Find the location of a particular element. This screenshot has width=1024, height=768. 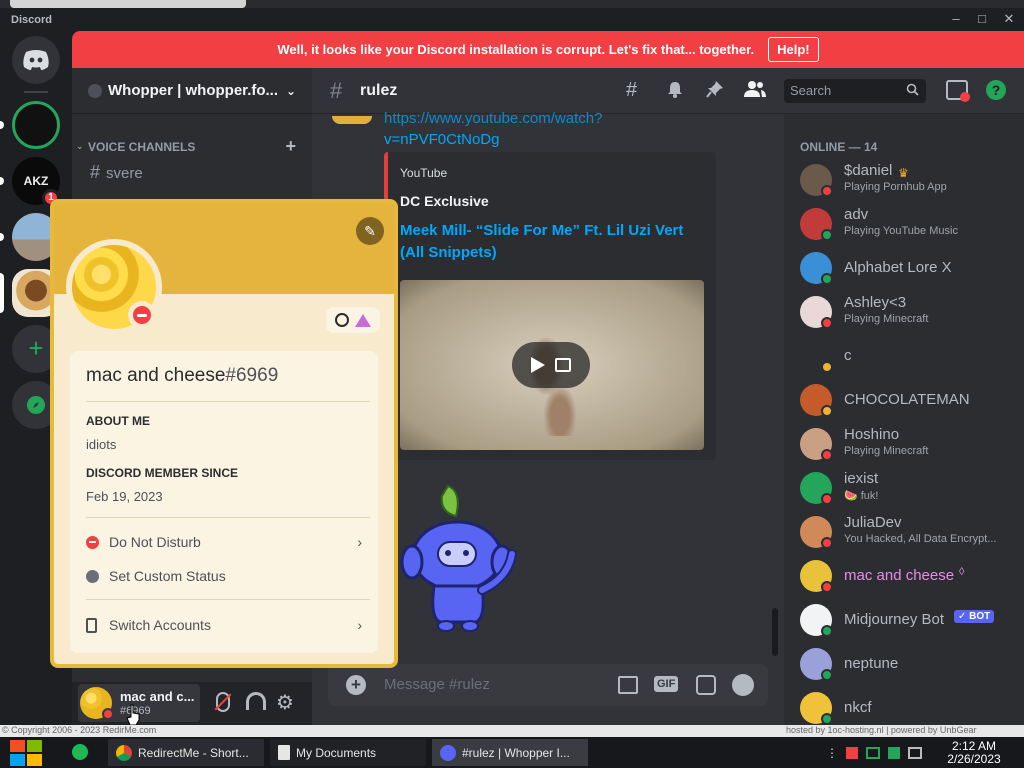

tray-network-icon is located at coordinates (873, 753).